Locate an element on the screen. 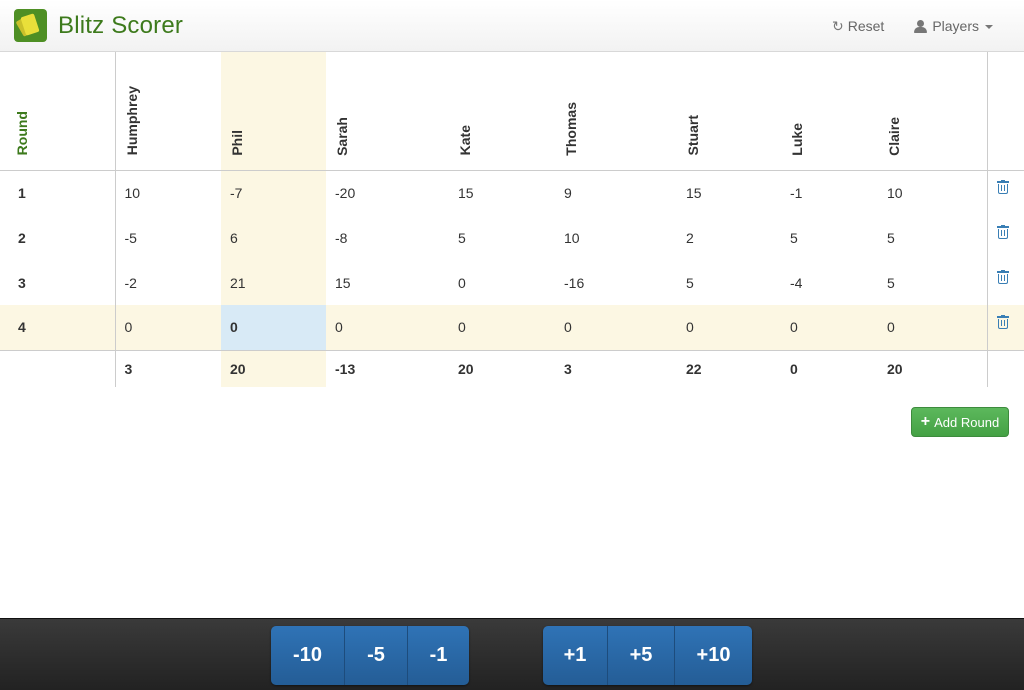  score-cell: -7 is located at coordinates (273, 192).